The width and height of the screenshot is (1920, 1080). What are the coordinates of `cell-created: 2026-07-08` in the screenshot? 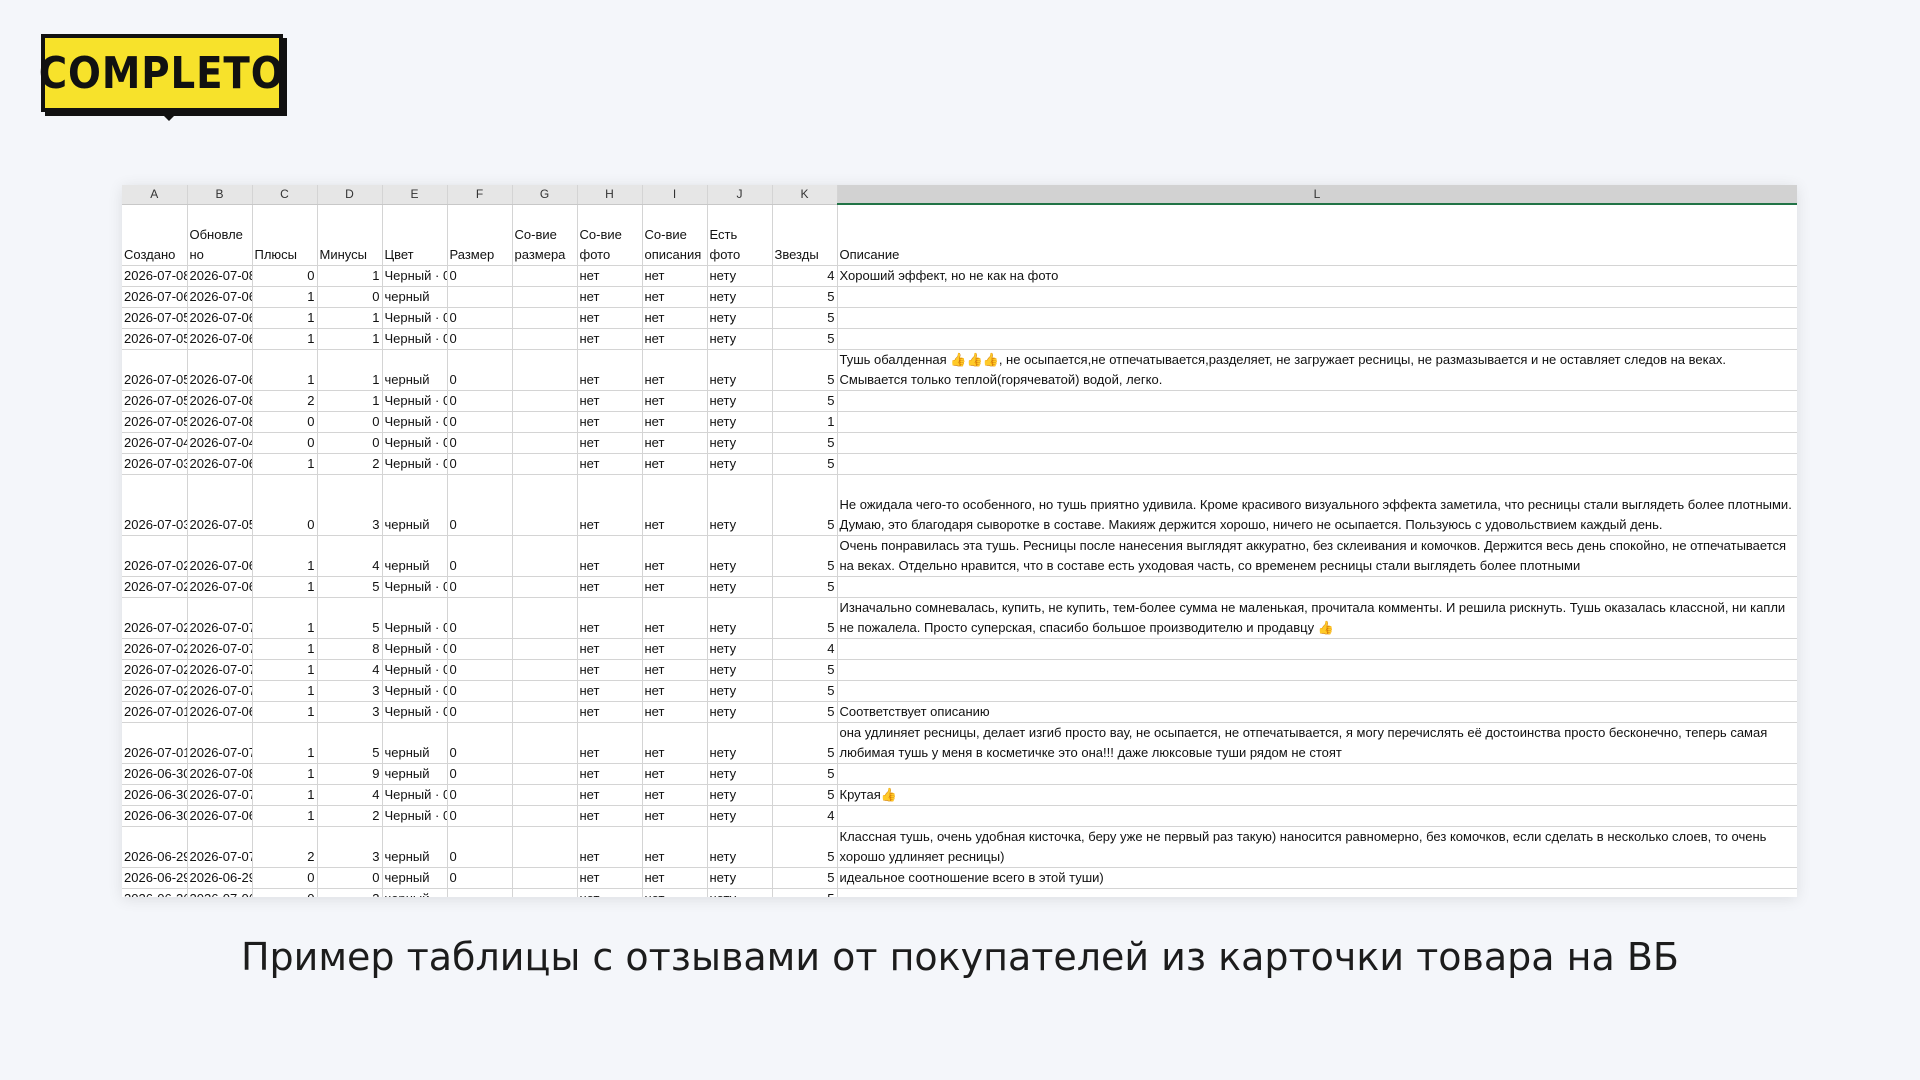 It's located at (155, 276).